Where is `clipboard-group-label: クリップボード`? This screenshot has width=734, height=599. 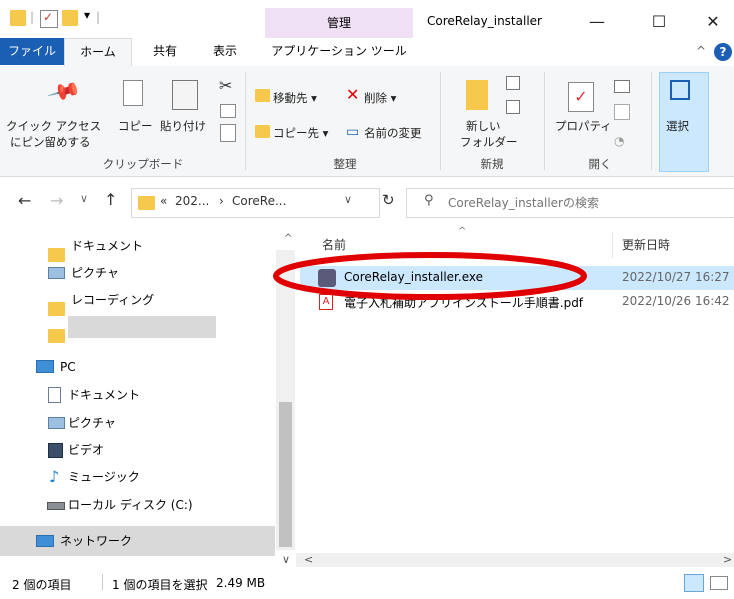
clipboard-group-label: クリップボード is located at coordinates (143, 164).